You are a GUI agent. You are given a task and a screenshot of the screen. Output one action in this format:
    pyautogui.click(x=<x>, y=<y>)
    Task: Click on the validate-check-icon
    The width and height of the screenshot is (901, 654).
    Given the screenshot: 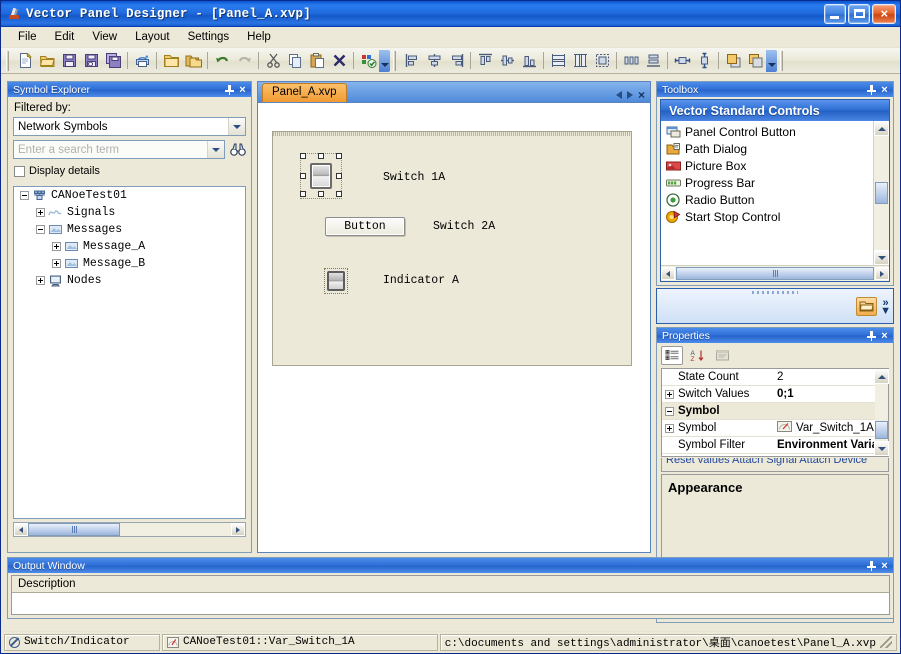 What is the action you would take?
    pyautogui.click(x=368, y=61)
    